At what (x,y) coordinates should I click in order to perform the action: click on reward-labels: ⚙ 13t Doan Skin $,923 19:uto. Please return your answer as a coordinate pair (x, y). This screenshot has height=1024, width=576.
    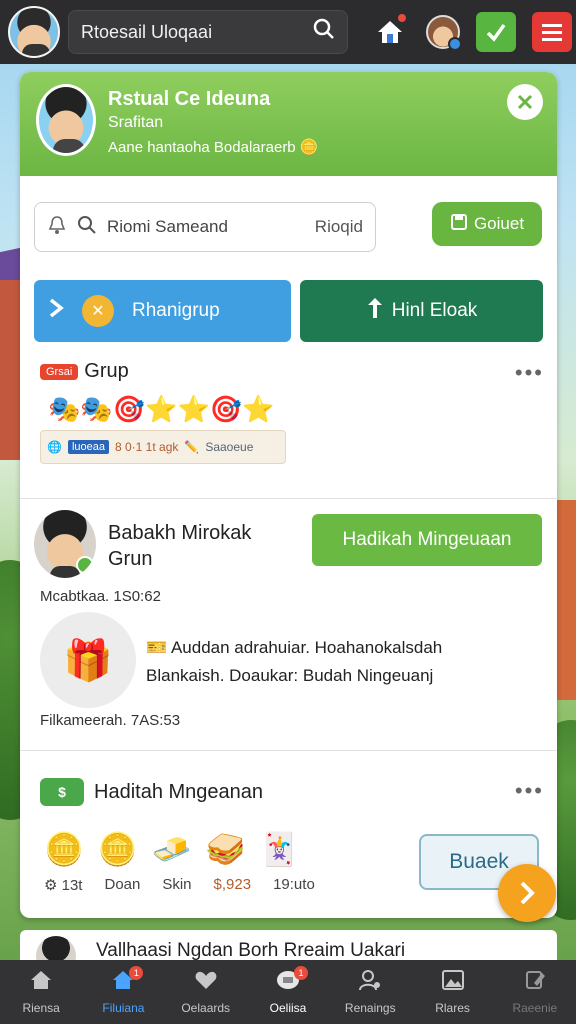
    Looking at the image, I should click on (179, 885).